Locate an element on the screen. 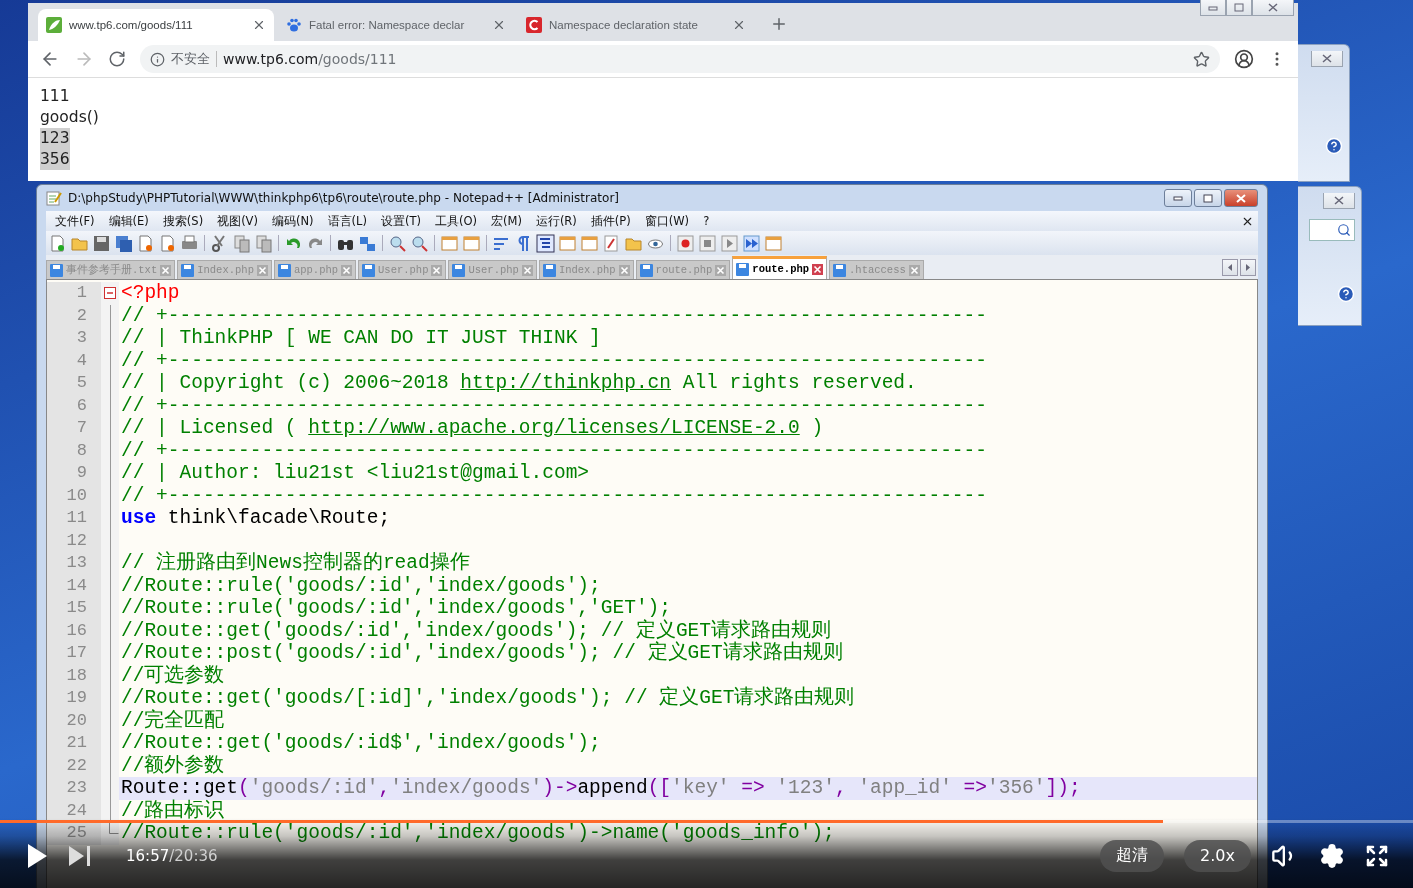  reload-button is located at coordinates (117, 59).